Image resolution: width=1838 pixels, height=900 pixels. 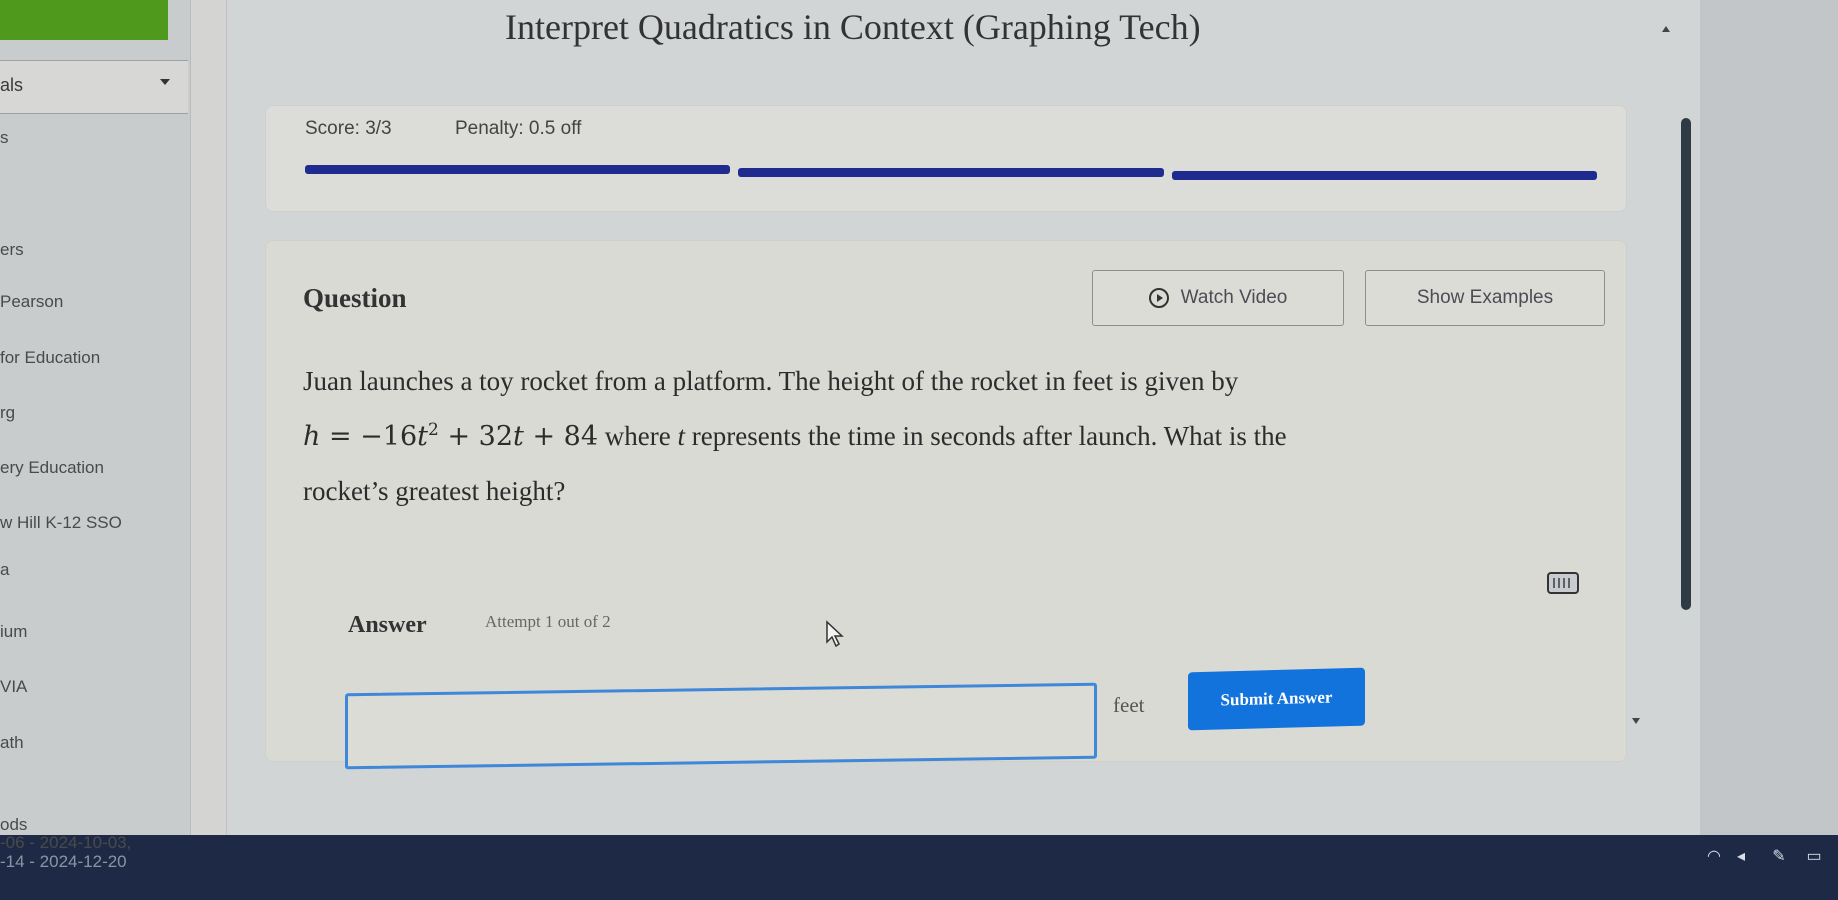 What do you see at coordinates (721, 726) in the screenshot?
I see `answer-input` at bounding box center [721, 726].